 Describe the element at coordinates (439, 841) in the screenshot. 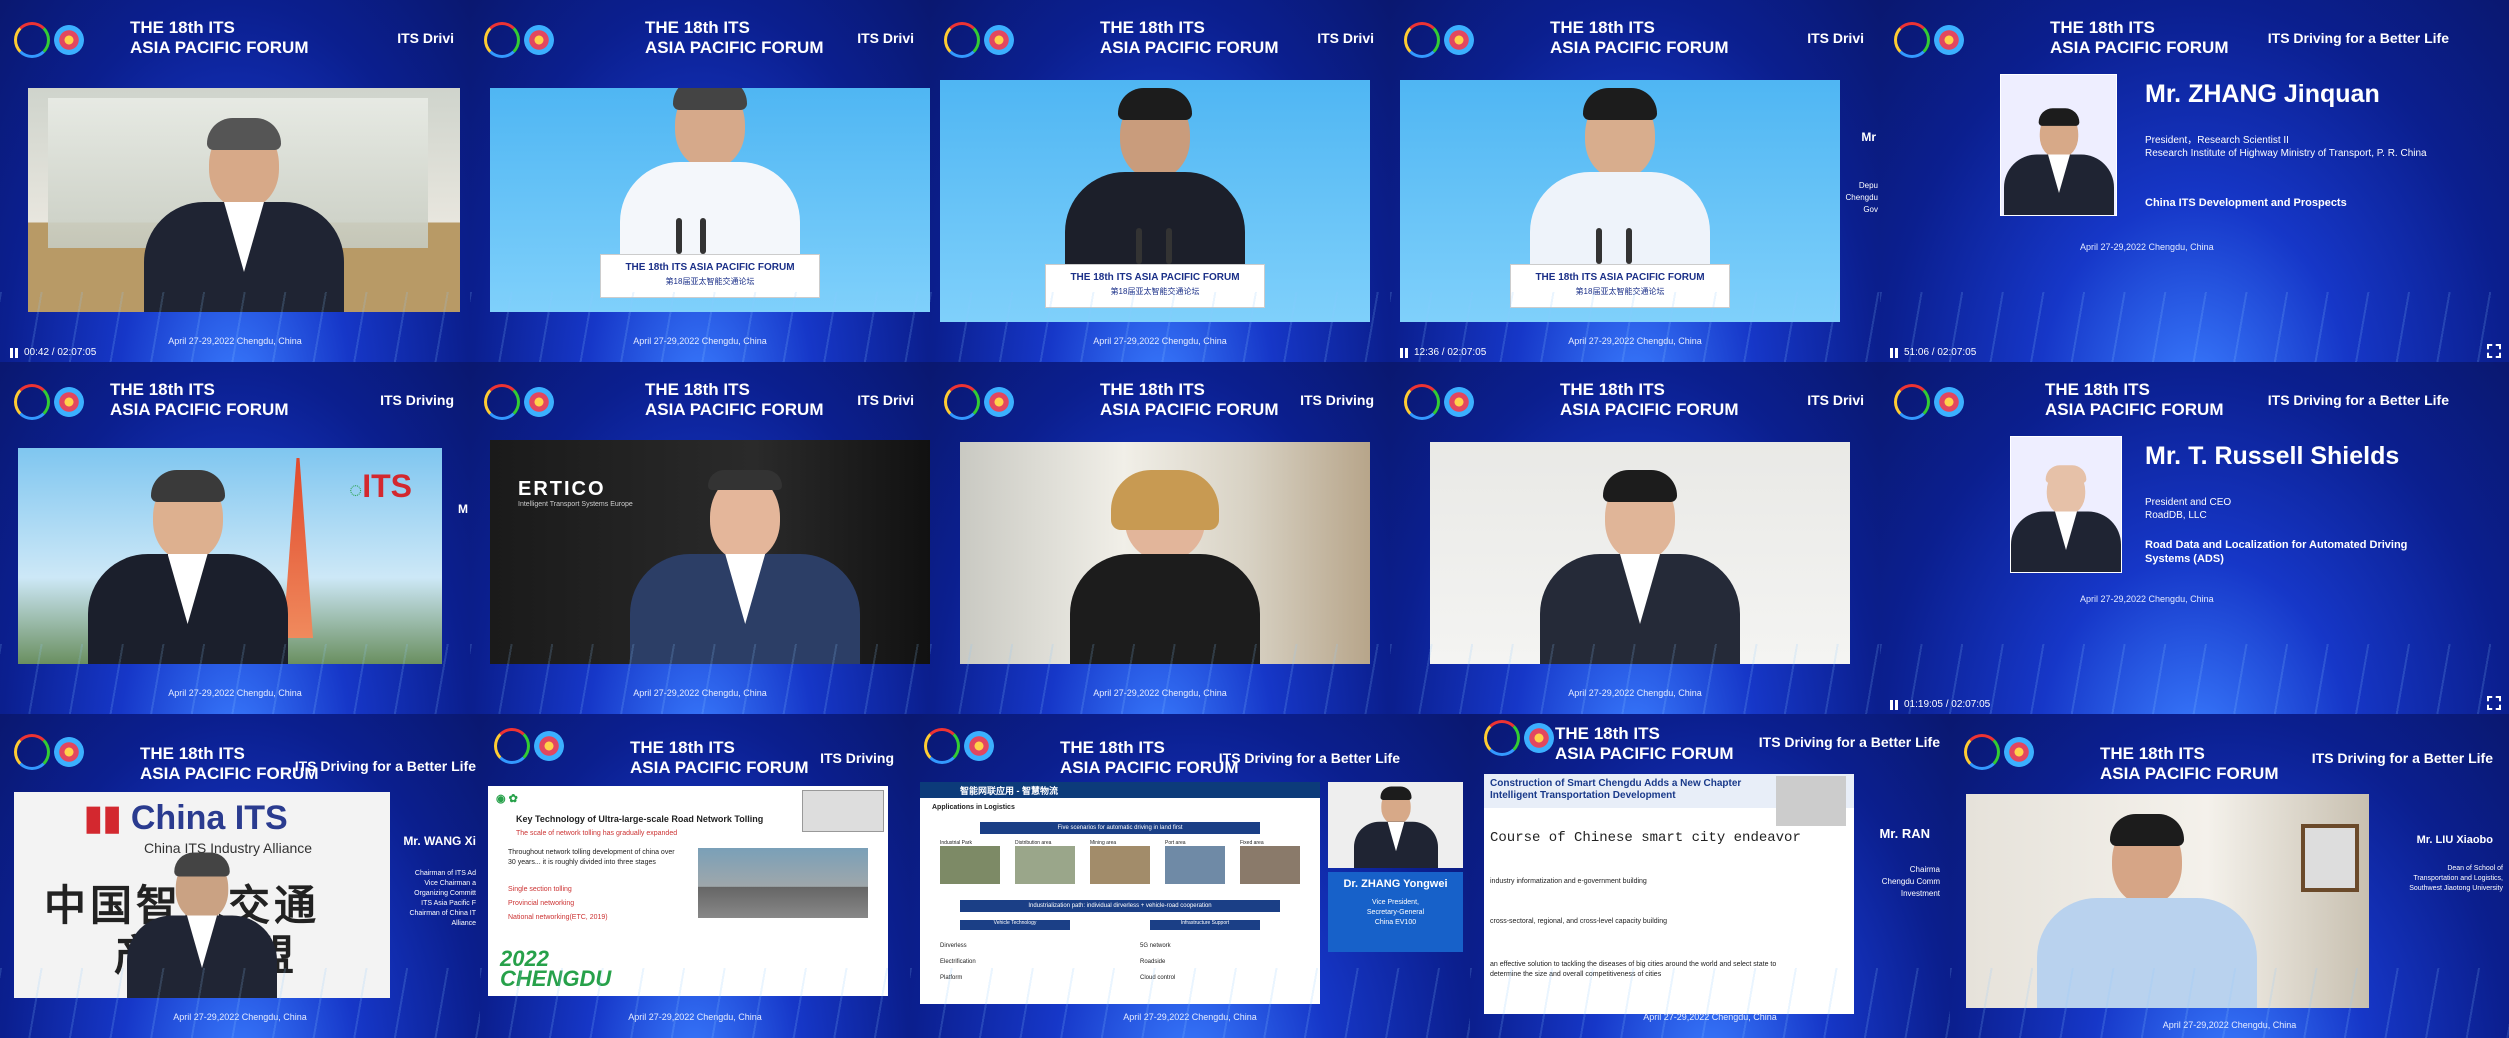

I see `speaker-name: Mr. WANG Xi` at that location.